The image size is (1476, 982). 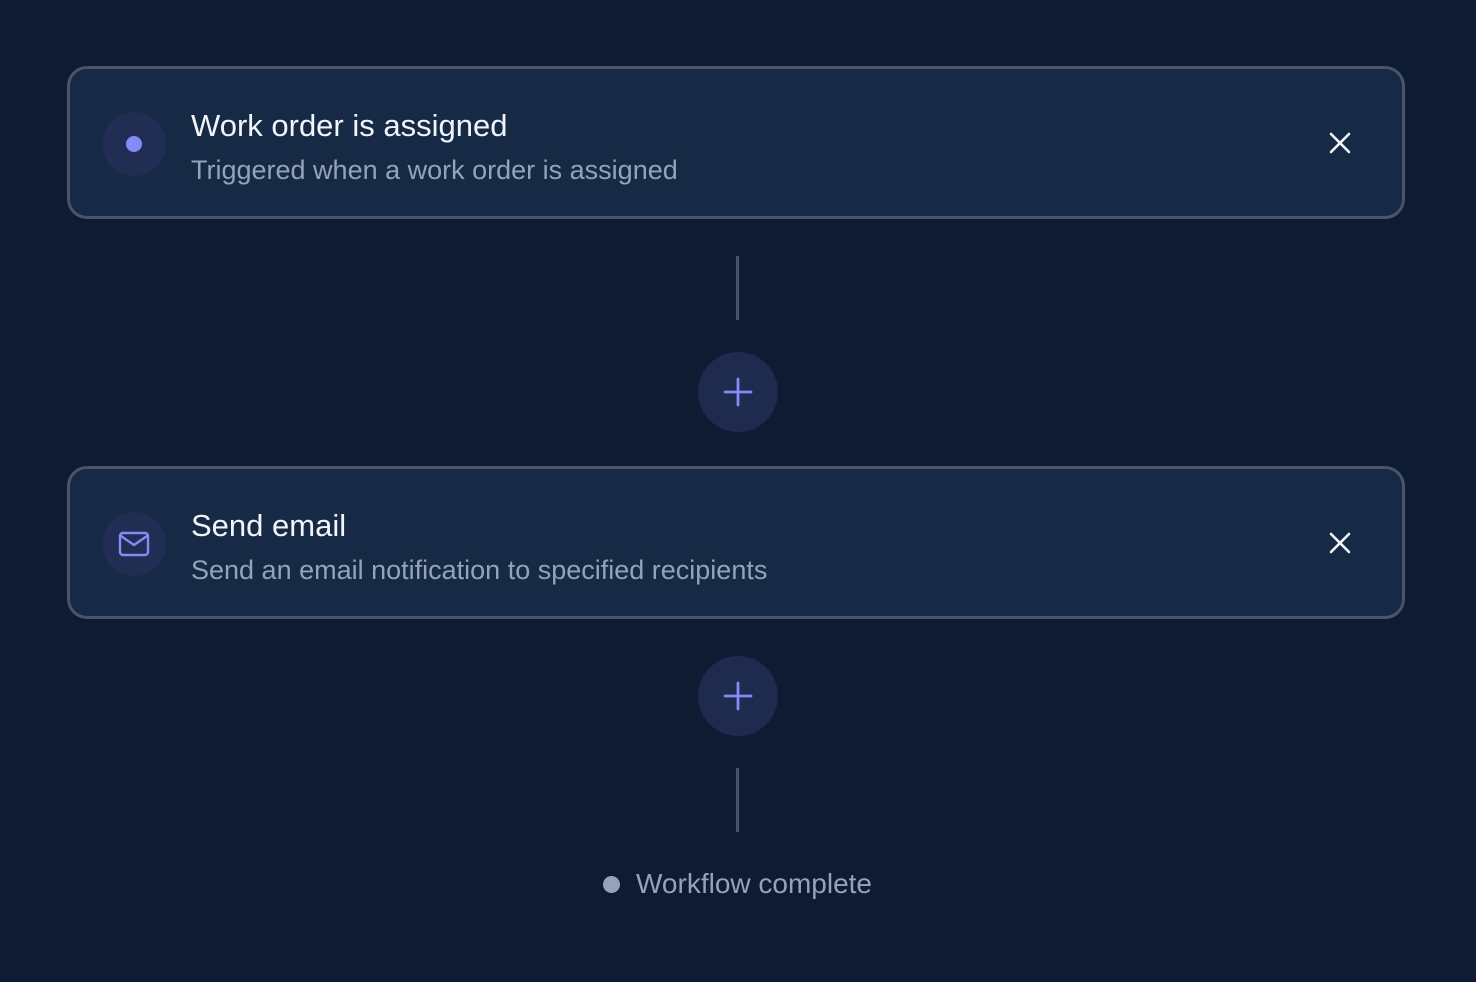 What do you see at coordinates (134, 144) in the screenshot?
I see `dot-icon` at bounding box center [134, 144].